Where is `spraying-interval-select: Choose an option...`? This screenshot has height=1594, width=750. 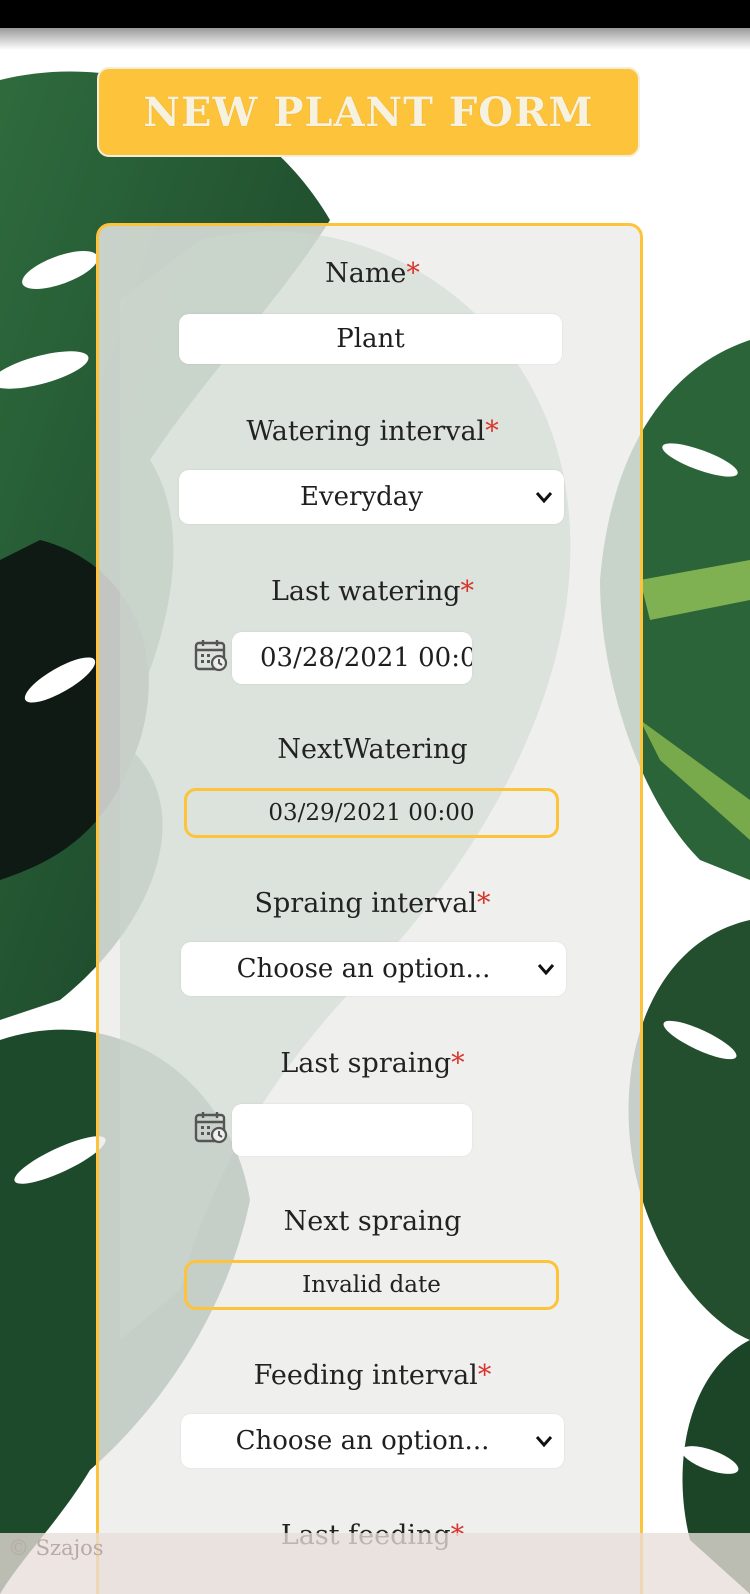 spraying-interval-select: Choose an option... is located at coordinates (373, 969).